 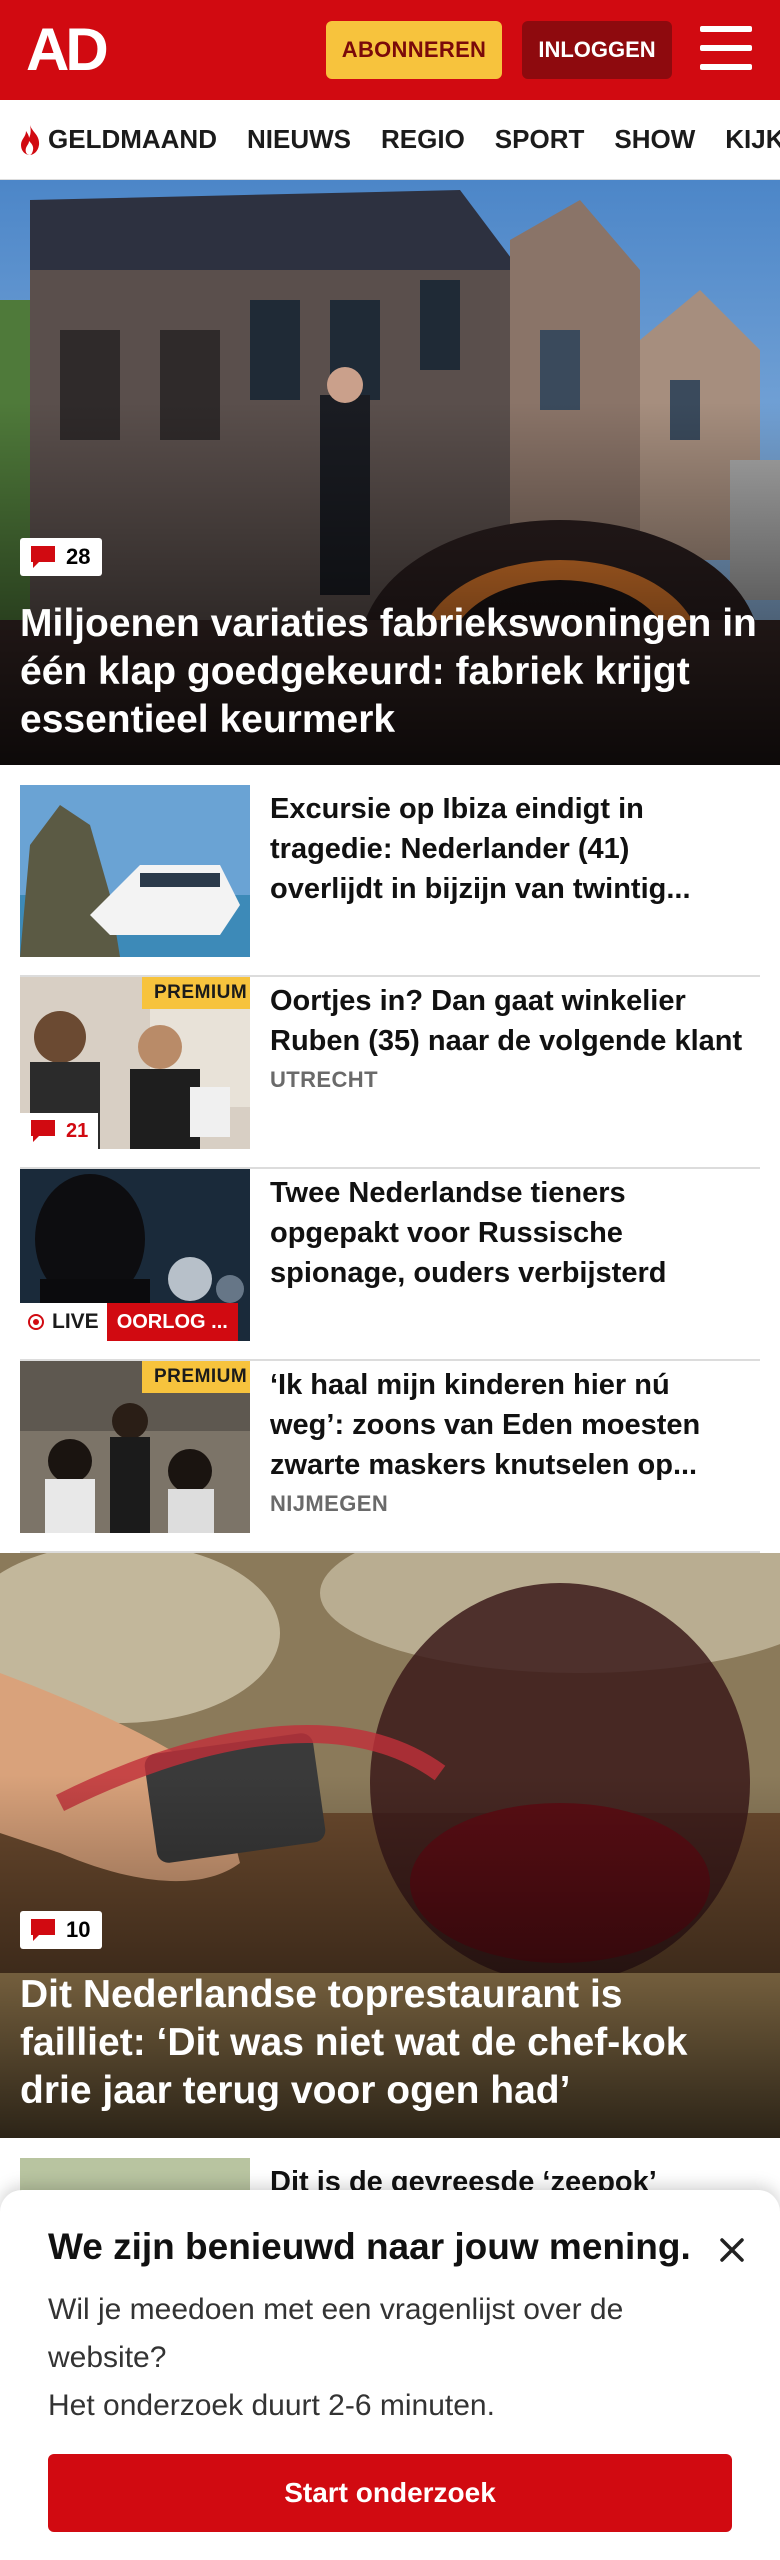 I want to click on comment-count: 28, so click(x=78, y=556).